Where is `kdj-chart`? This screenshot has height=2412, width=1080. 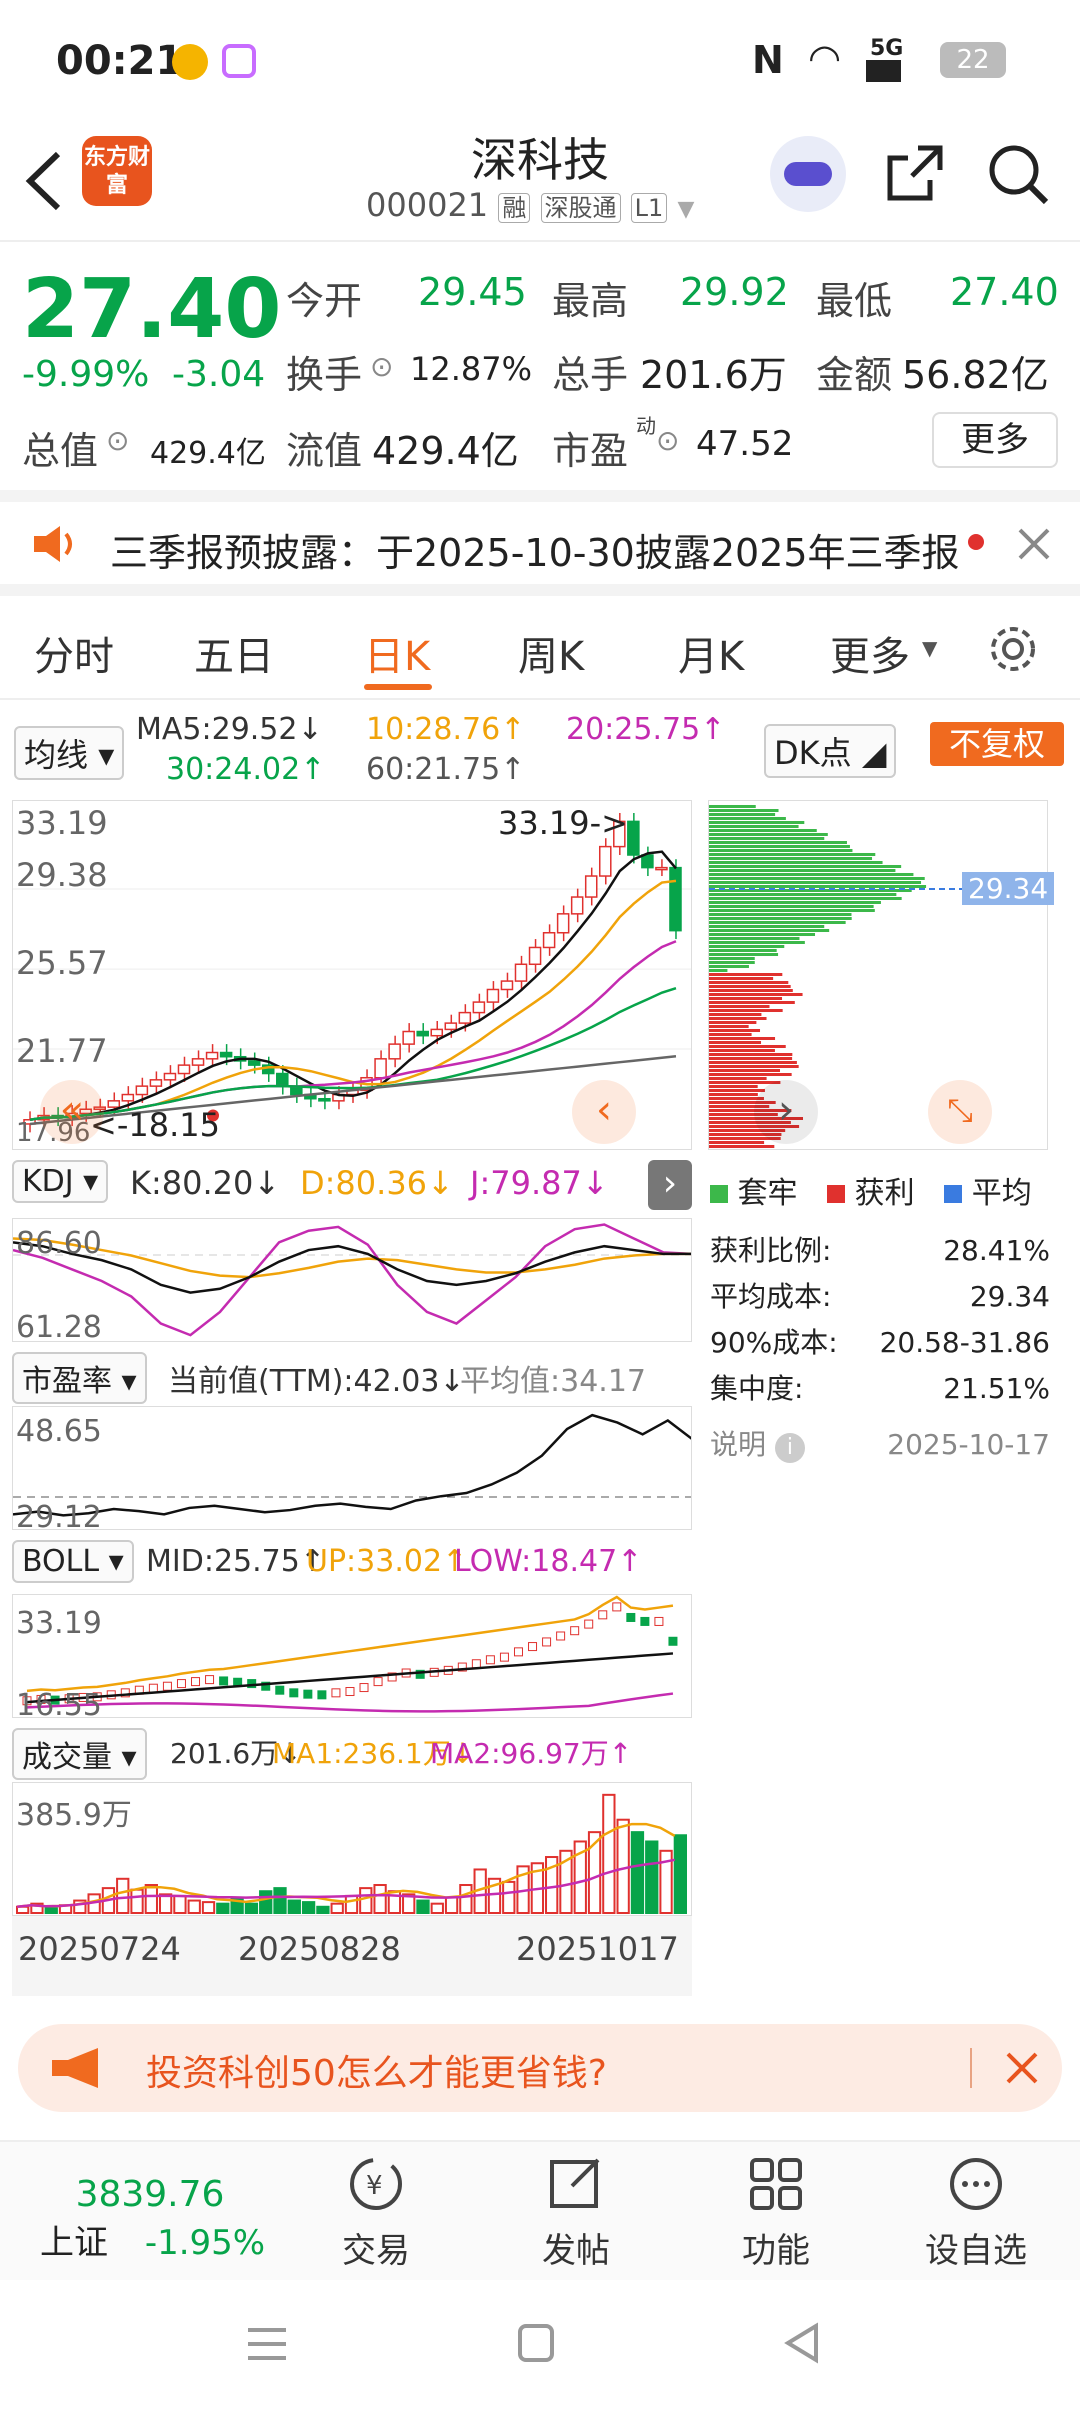 kdj-chart is located at coordinates (352, 1280).